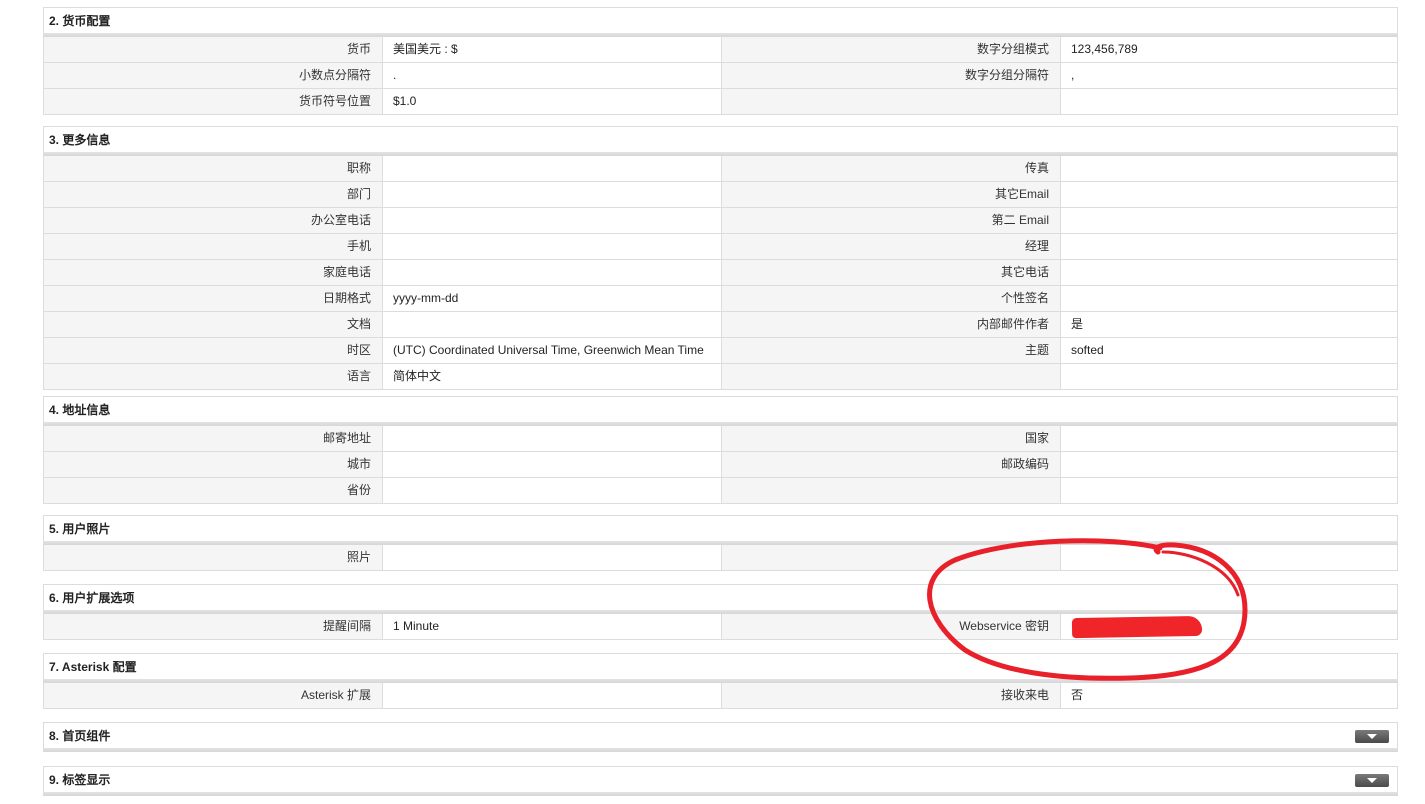  I want to click on field-label: 传真, so click(891, 168).